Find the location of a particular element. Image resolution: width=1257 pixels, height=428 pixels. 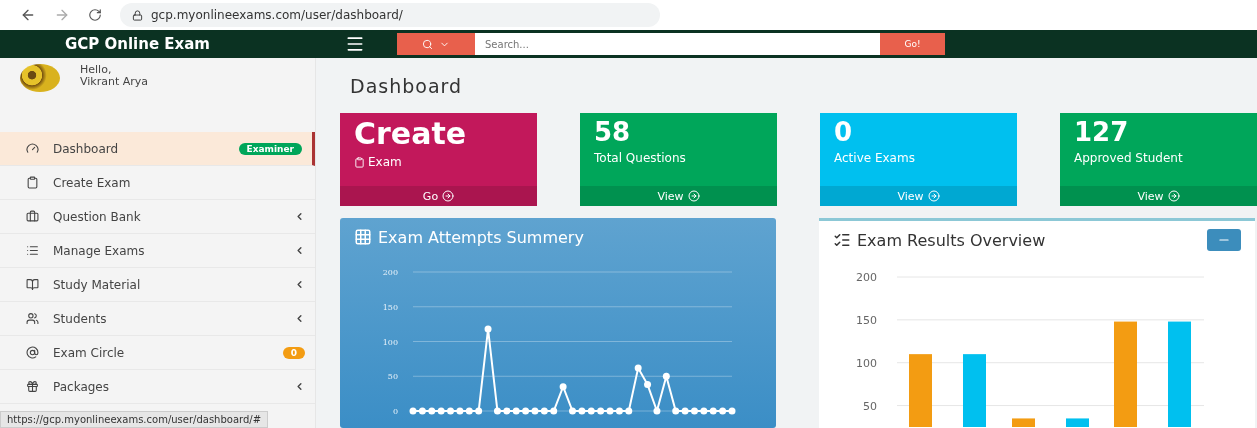

chart-title: Exam Attempts Summery is located at coordinates (481, 237).